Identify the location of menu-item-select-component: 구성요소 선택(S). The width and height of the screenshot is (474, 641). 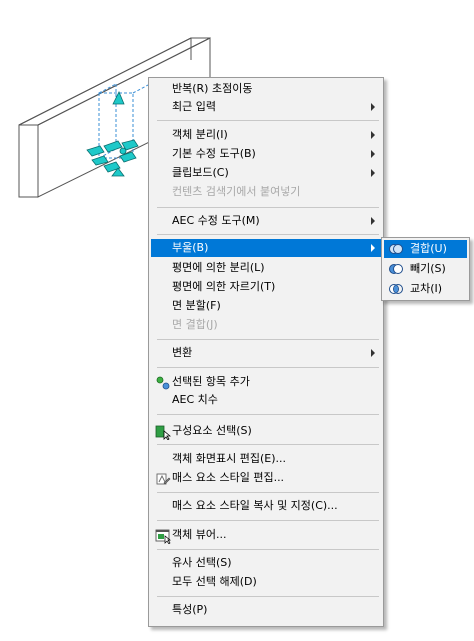
(266, 431).